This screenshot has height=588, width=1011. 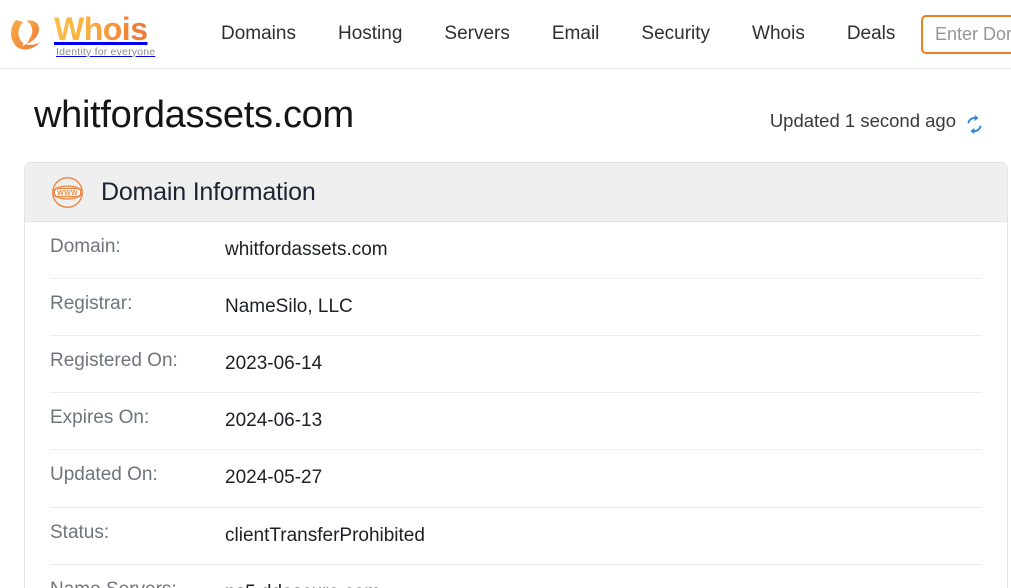 What do you see at coordinates (974, 124) in the screenshot?
I see `refresh-icon` at bounding box center [974, 124].